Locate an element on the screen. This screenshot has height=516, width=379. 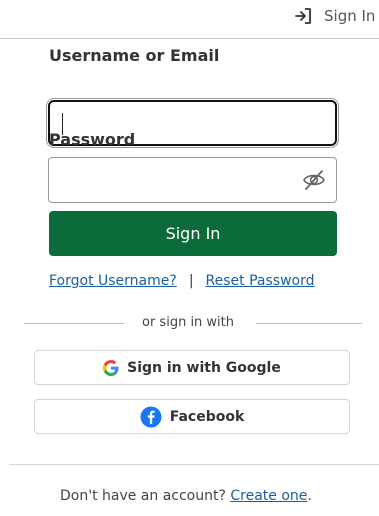
sign-in-arrow-icon is located at coordinates (303, 16).